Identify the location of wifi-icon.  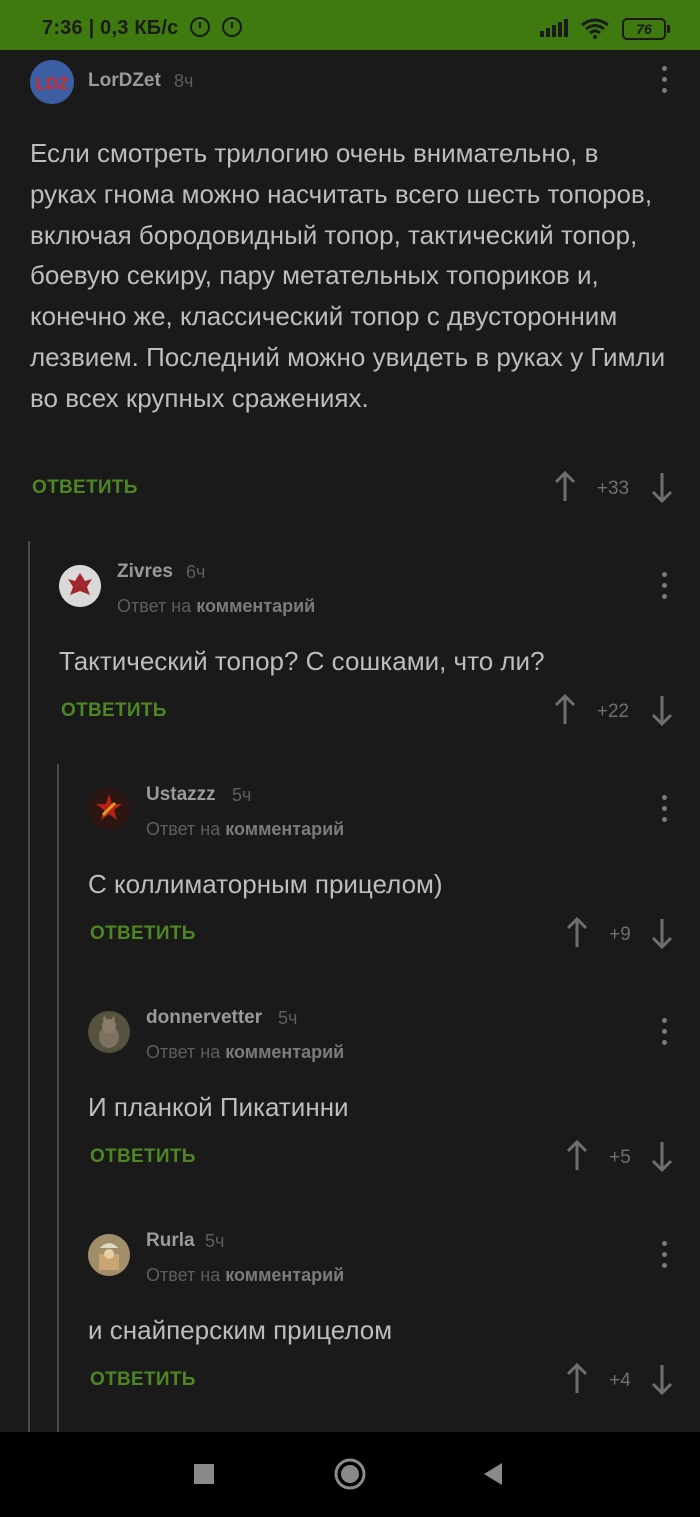
(595, 28).